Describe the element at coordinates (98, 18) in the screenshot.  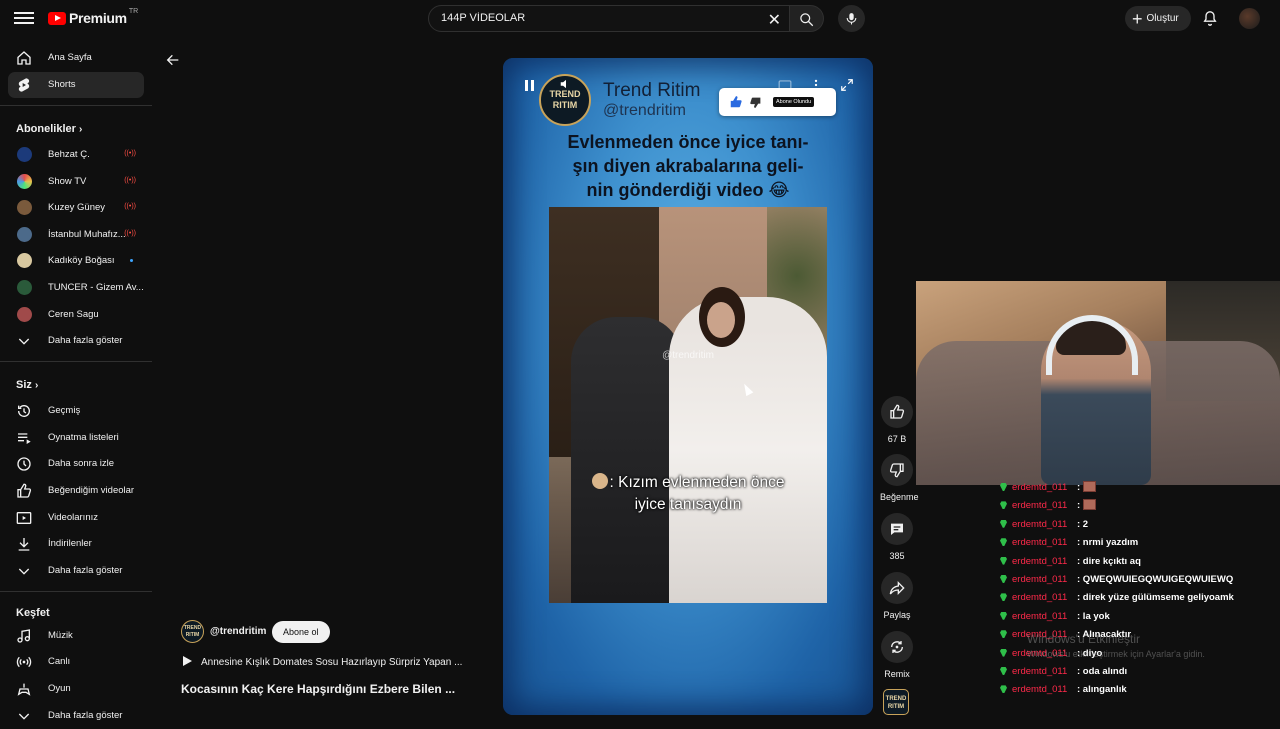
I see `brand-label: Premium` at that location.